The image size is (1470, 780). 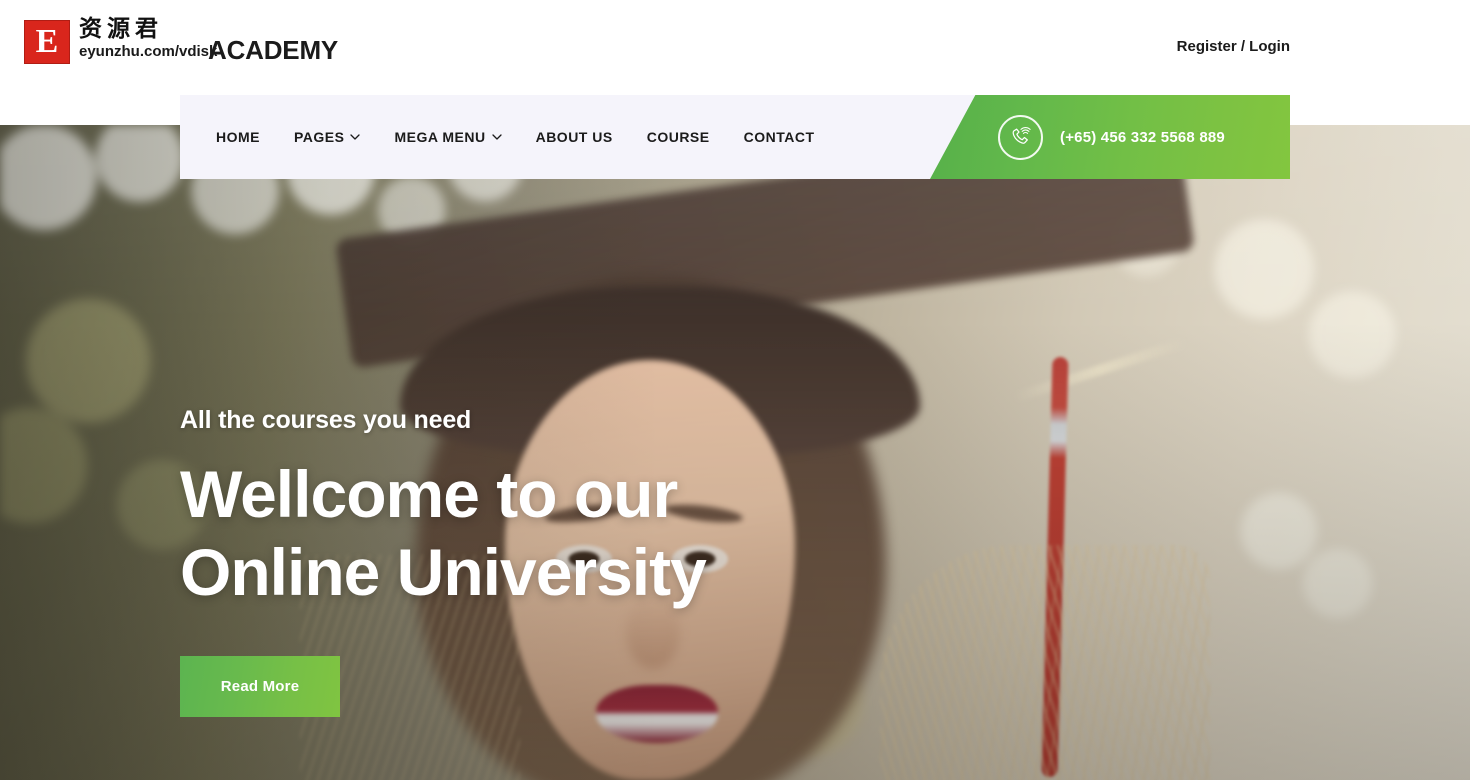 I want to click on nav-item-label: ABOUT US, so click(x=574, y=137).